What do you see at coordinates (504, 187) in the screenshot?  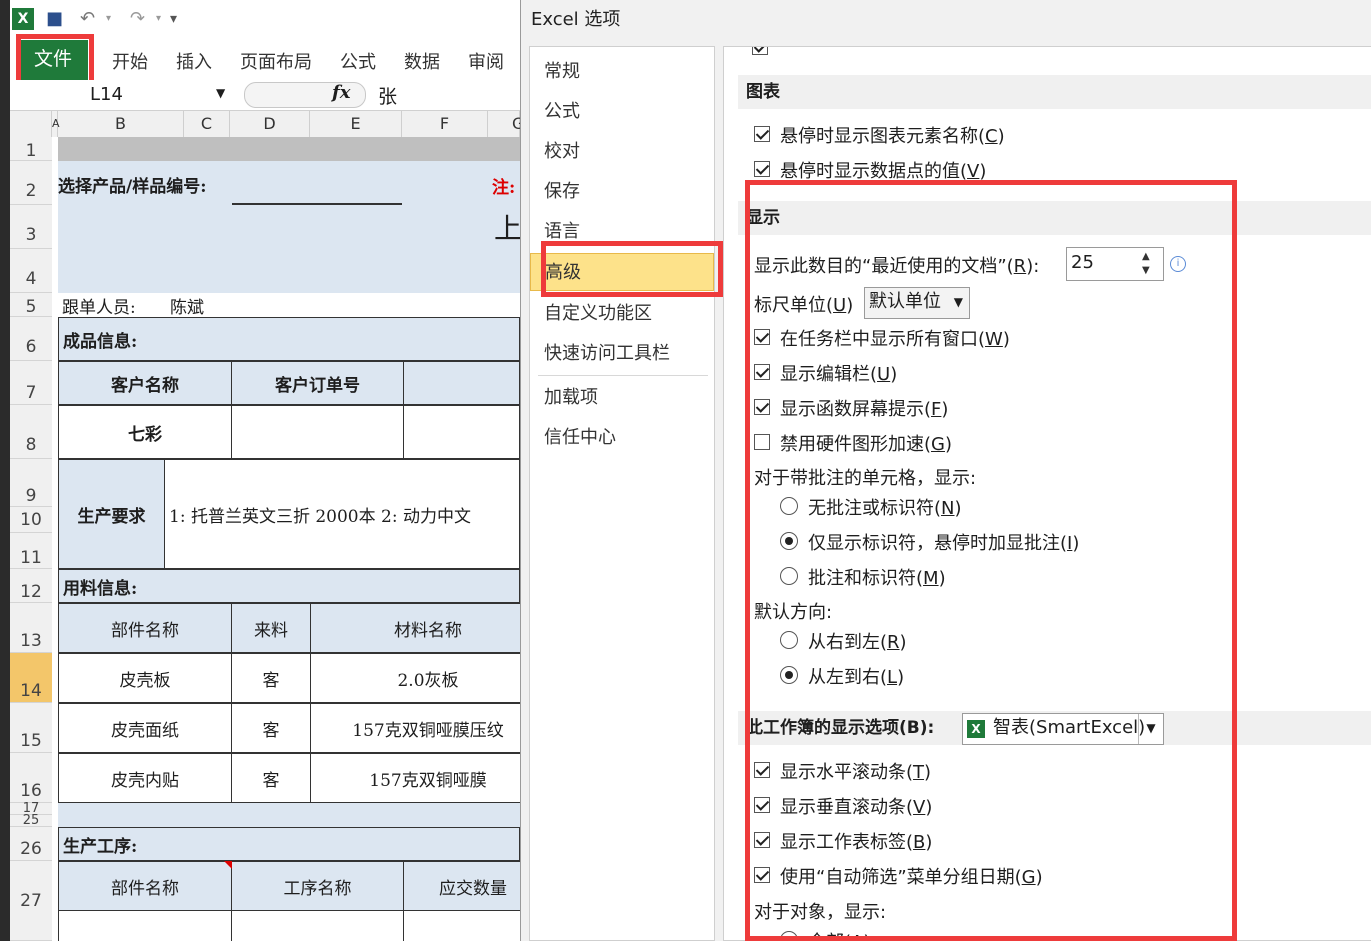 I see `note-label: 注:` at bounding box center [504, 187].